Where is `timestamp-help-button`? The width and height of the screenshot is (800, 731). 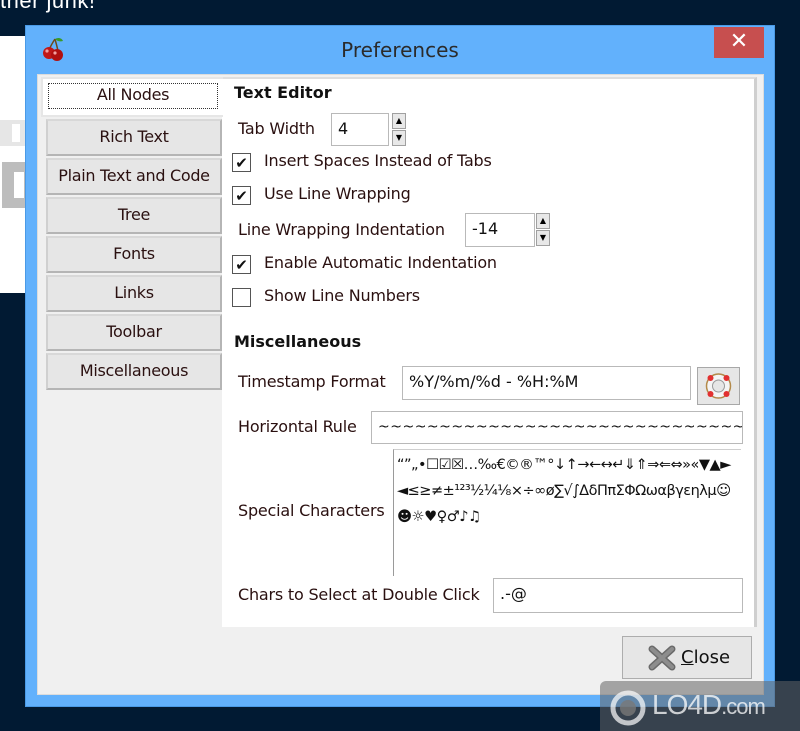 timestamp-help-button is located at coordinates (718, 386).